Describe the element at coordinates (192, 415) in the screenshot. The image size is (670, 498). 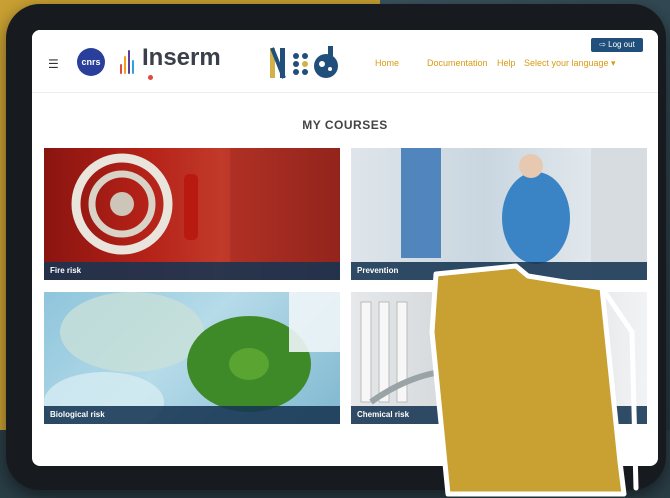
I see `course-label: Biological risk` at that location.